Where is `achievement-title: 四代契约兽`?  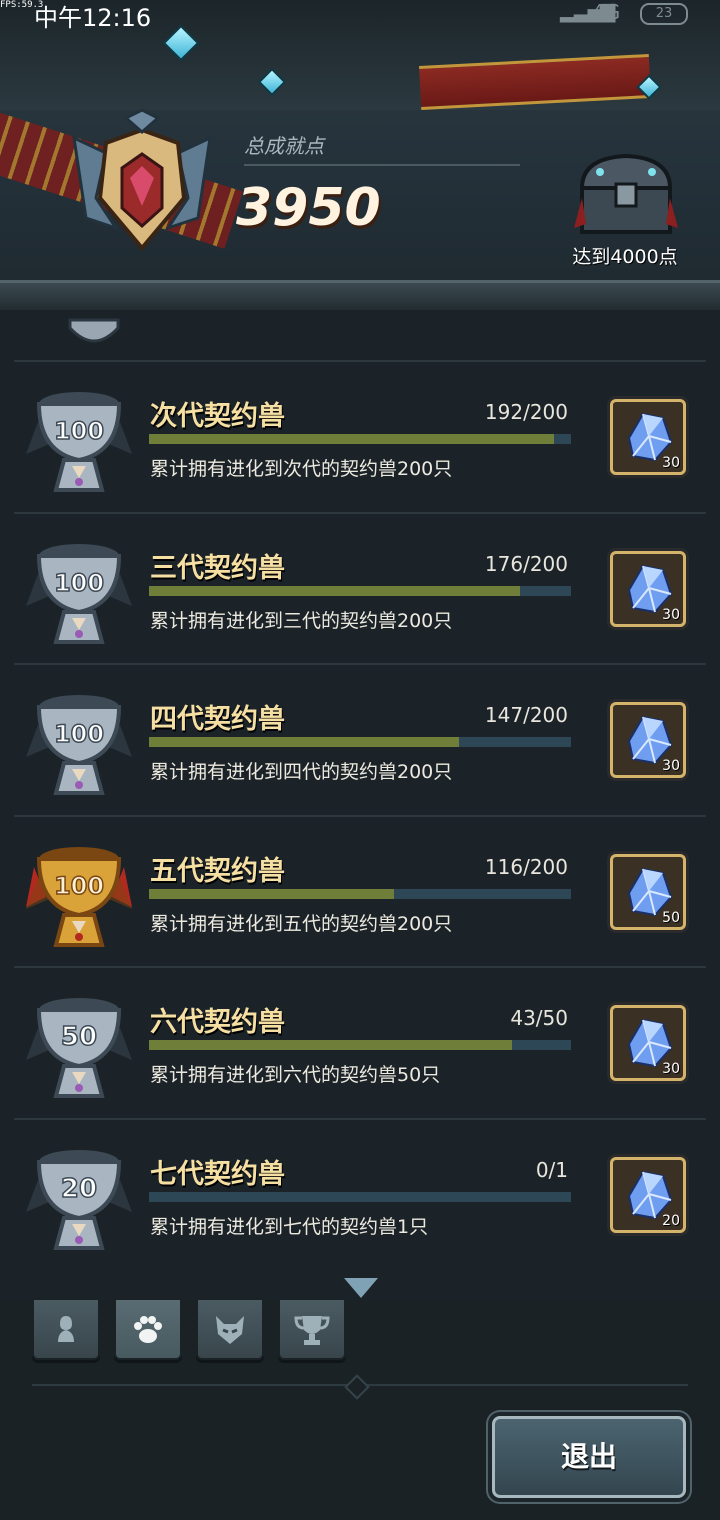
achievement-title: 四代契约兽 is located at coordinates (217, 719).